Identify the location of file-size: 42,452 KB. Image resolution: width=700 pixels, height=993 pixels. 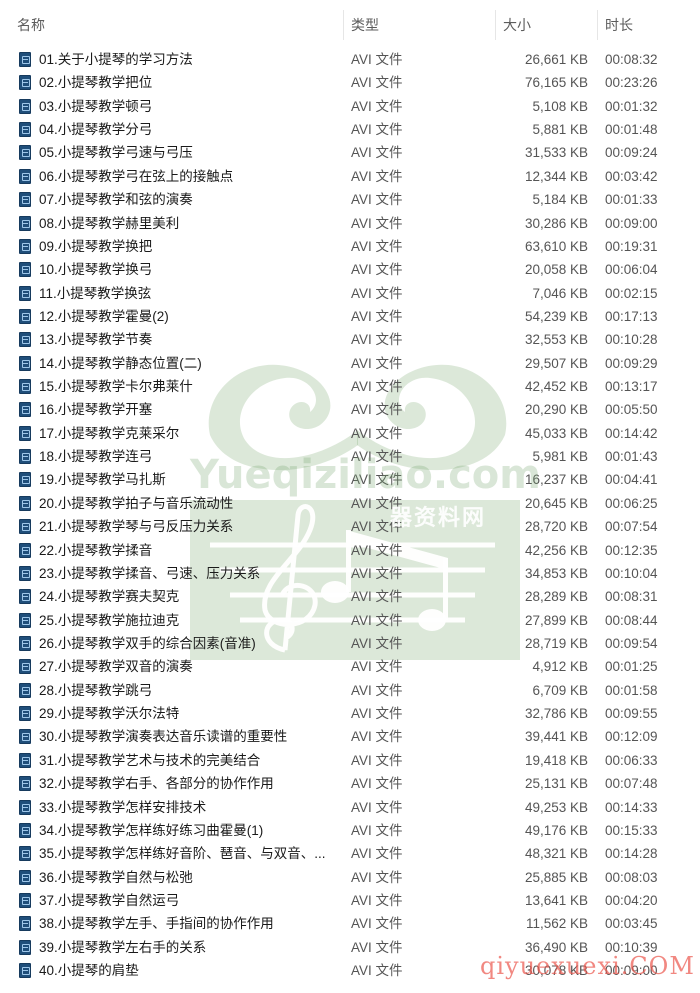
(556, 387).